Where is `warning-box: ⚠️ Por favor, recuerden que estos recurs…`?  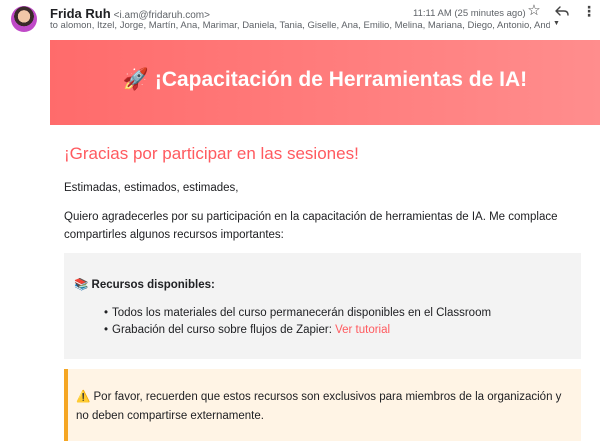
warning-box: ⚠️ Por favor, recuerden que estos recurs… is located at coordinates (322, 405).